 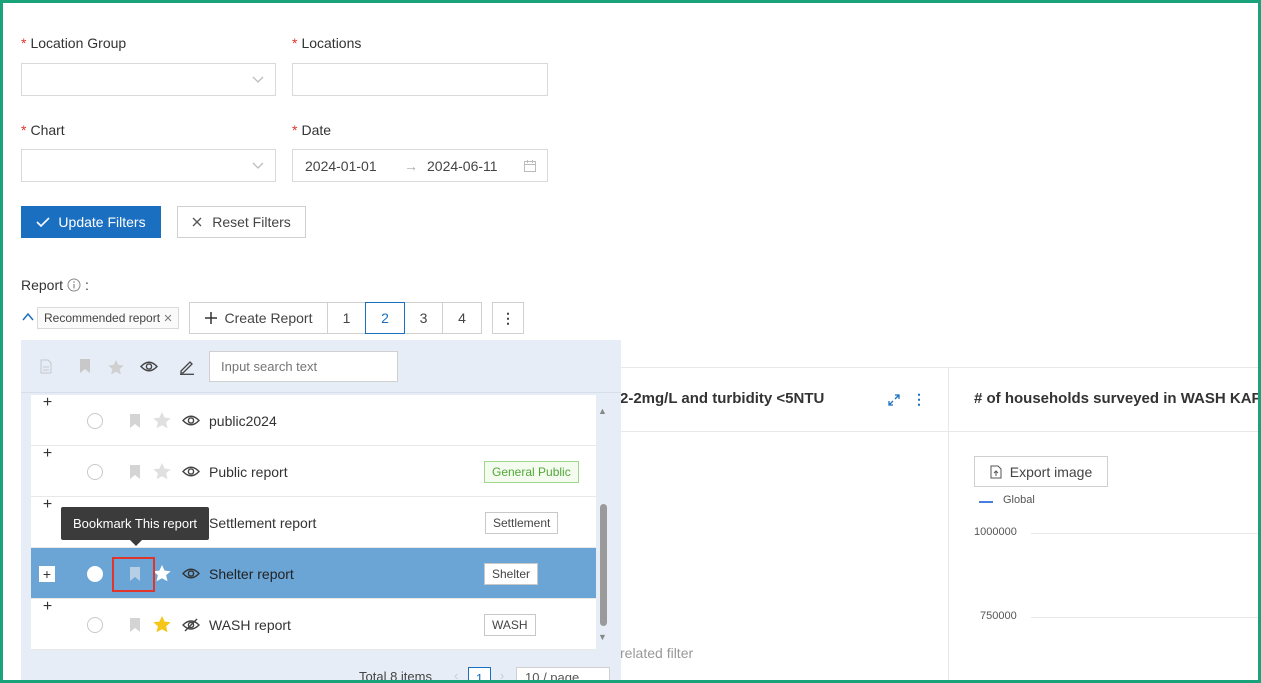 What do you see at coordinates (74, 285) in the screenshot?
I see `info-icon` at bounding box center [74, 285].